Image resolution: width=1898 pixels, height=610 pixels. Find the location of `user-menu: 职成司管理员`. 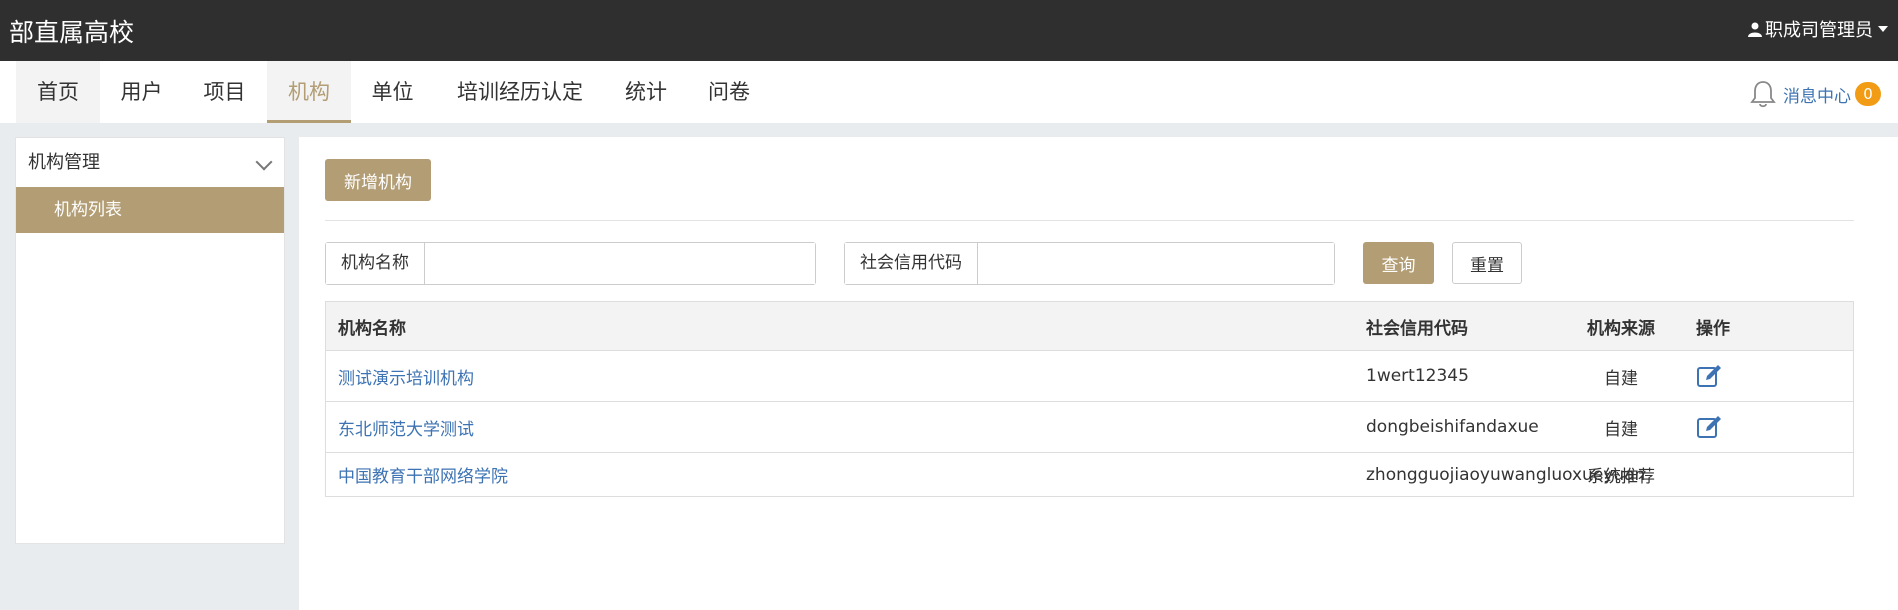

user-menu: 职成司管理员 is located at coordinates (1817, 29).